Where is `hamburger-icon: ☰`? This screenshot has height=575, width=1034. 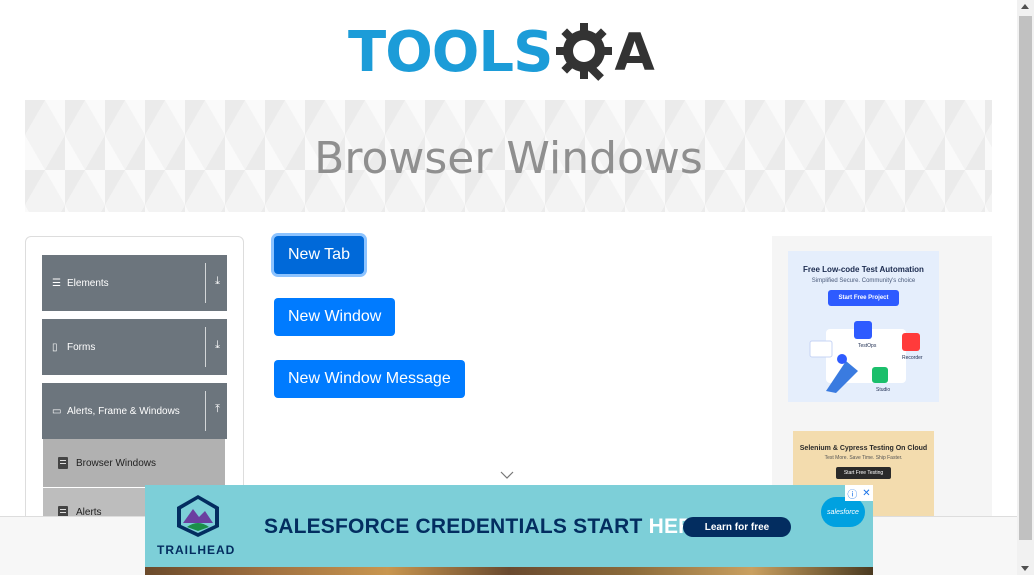
hamburger-icon: ☰ is located at coordinates (56, 283).